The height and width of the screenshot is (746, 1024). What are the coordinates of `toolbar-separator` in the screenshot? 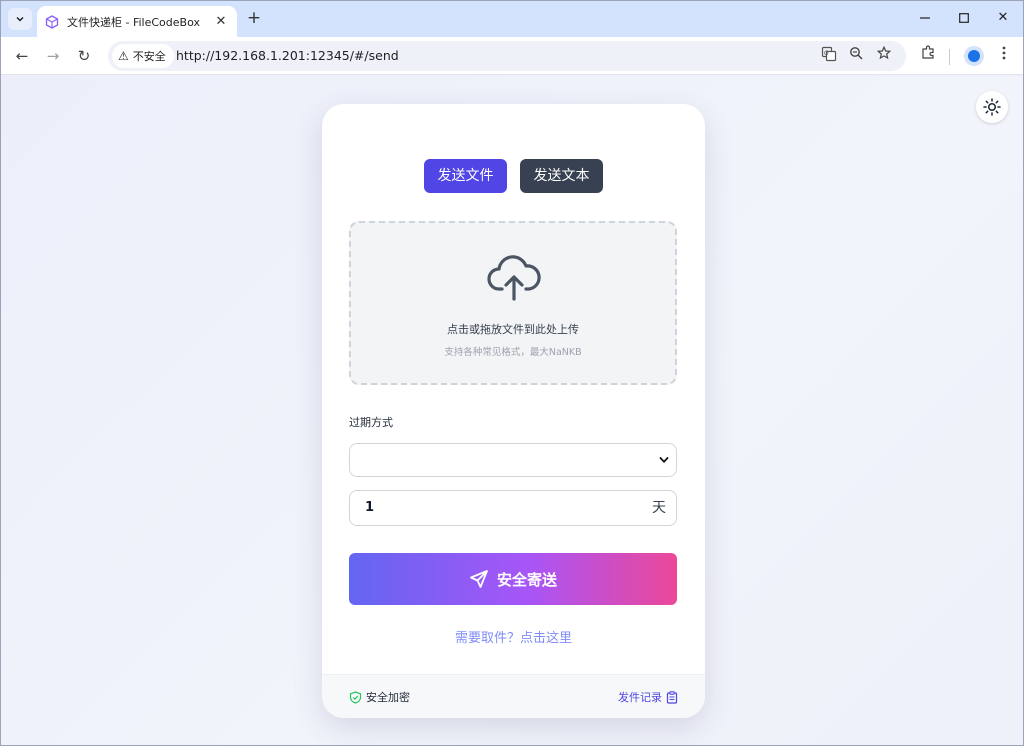 It's located at (949, 57).